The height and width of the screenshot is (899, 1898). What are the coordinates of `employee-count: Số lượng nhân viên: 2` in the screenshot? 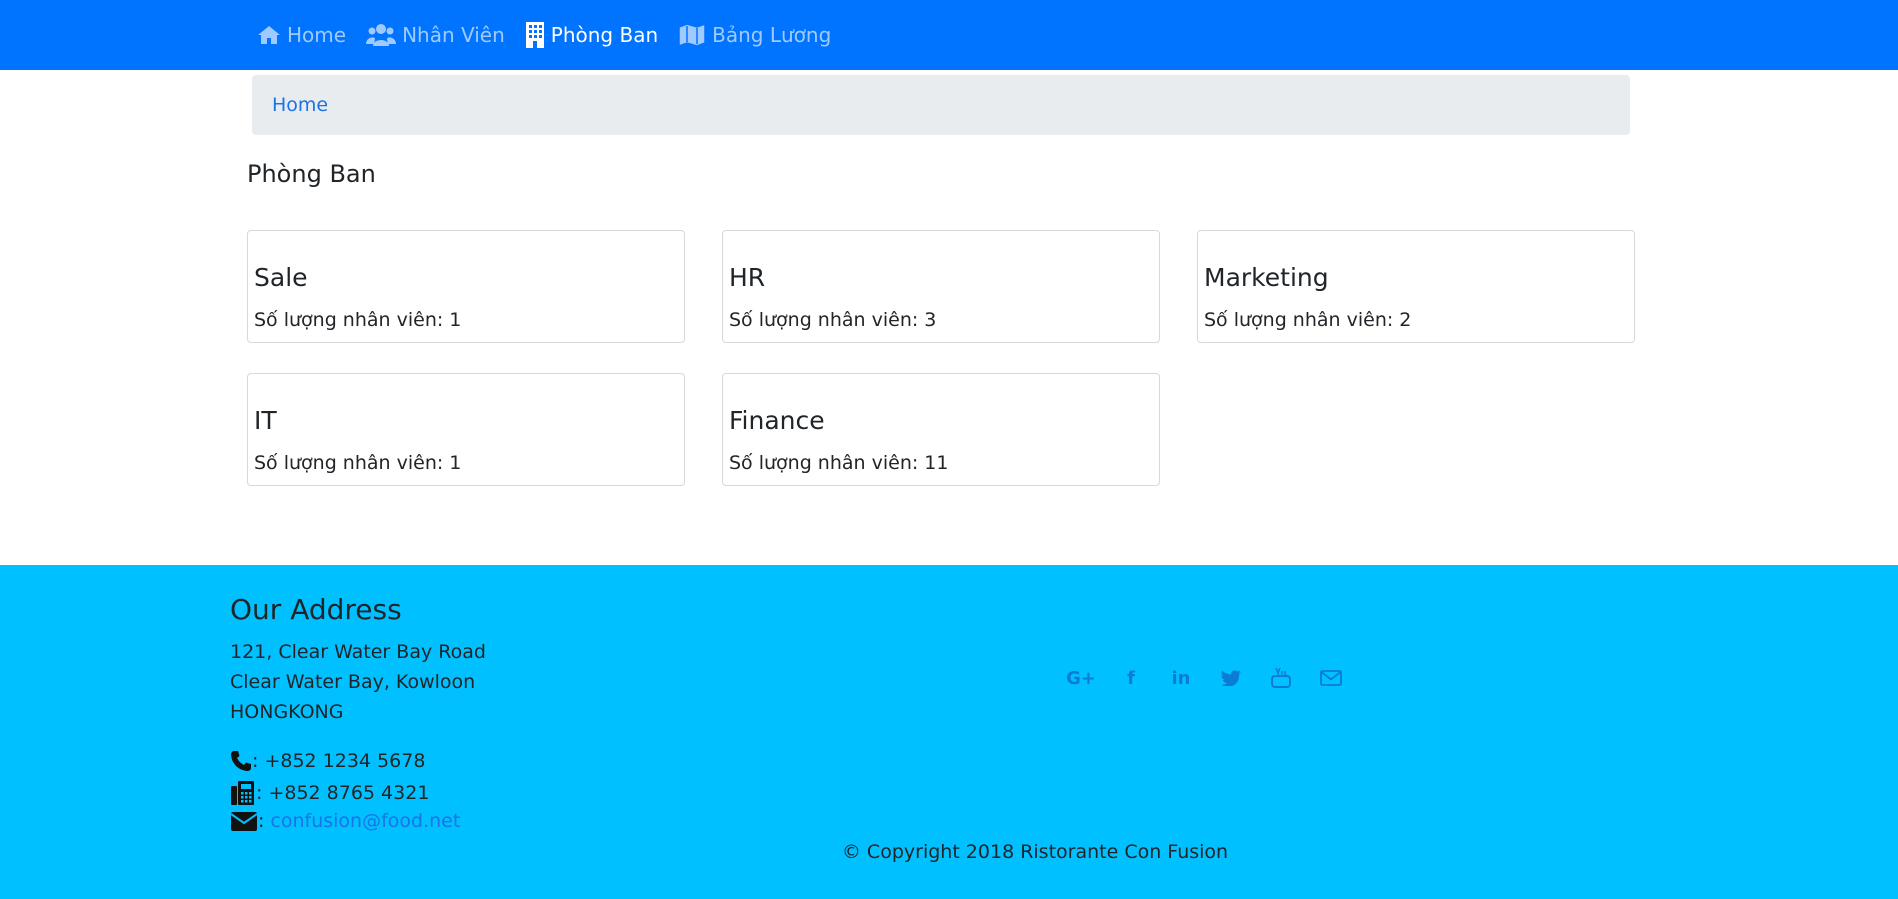 It's located at (1307, 320).